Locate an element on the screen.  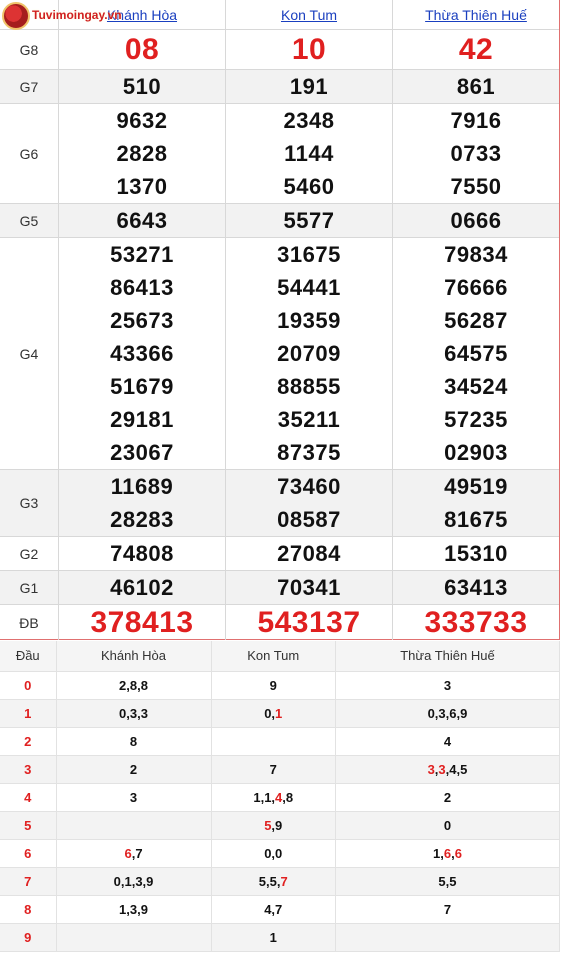
prize-number: 46102 is located at coordinates (142, 587).